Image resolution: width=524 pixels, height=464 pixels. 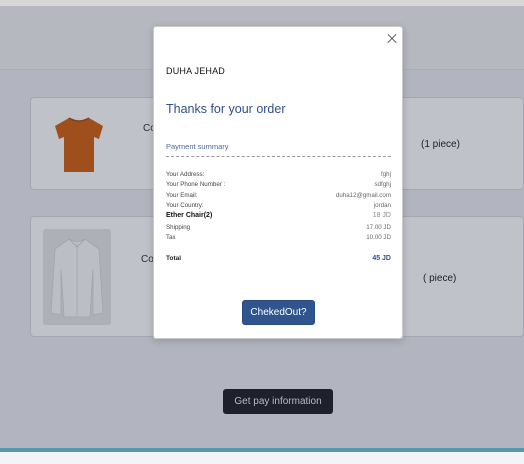 What do you see at coordinates (382, 184) in the screenshot?
I see `summary-value: sdfghj` at bounding box center [382, 184].